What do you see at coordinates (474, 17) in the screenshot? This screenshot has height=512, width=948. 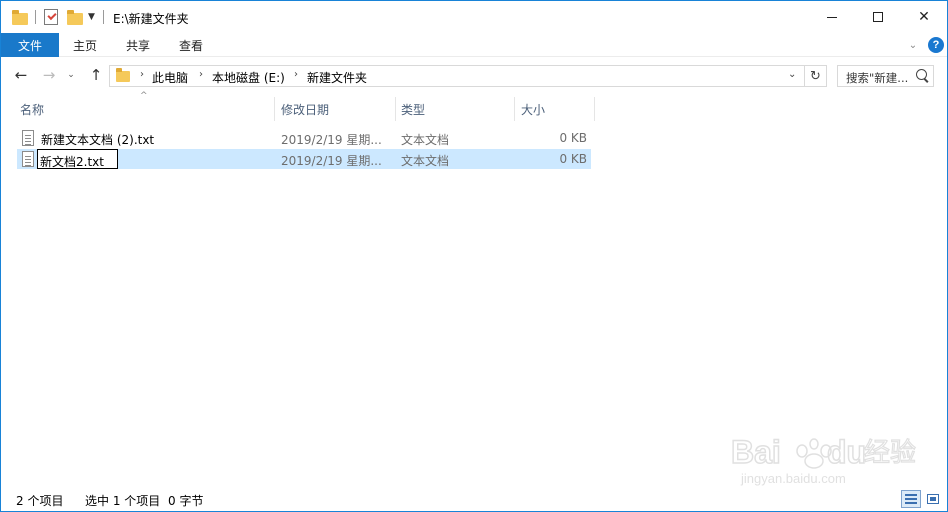 I see `title-bar: ▼ E:\新建文件夹 ✕` at bounding box center [474, 17].